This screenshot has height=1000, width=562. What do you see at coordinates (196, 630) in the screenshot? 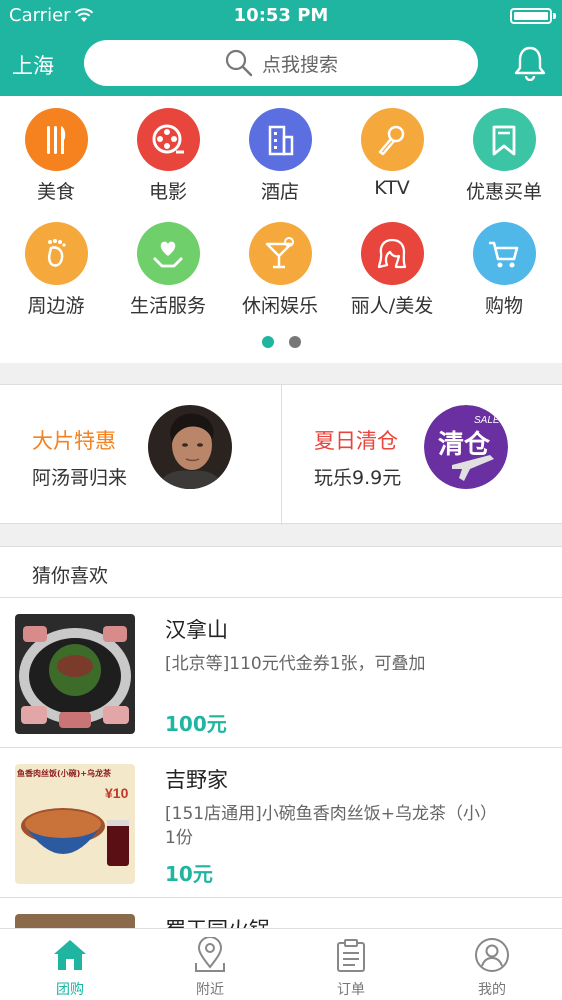
I see `deal-name: 汉拿山` at bounding box center [196, 630].